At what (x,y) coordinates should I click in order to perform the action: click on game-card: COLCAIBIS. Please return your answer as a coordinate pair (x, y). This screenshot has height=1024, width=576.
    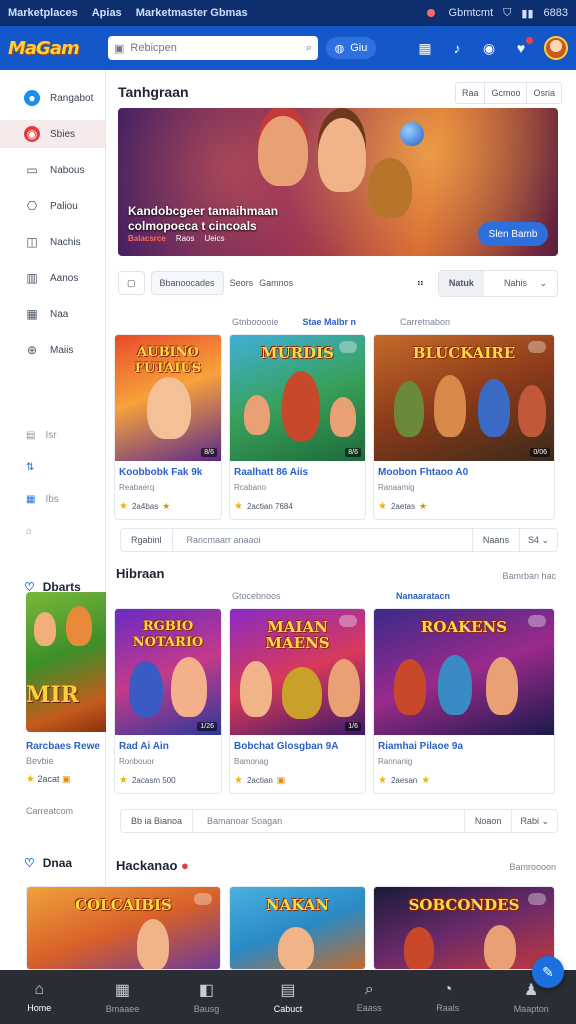
    Looking at the image, I should click on (123, 928).